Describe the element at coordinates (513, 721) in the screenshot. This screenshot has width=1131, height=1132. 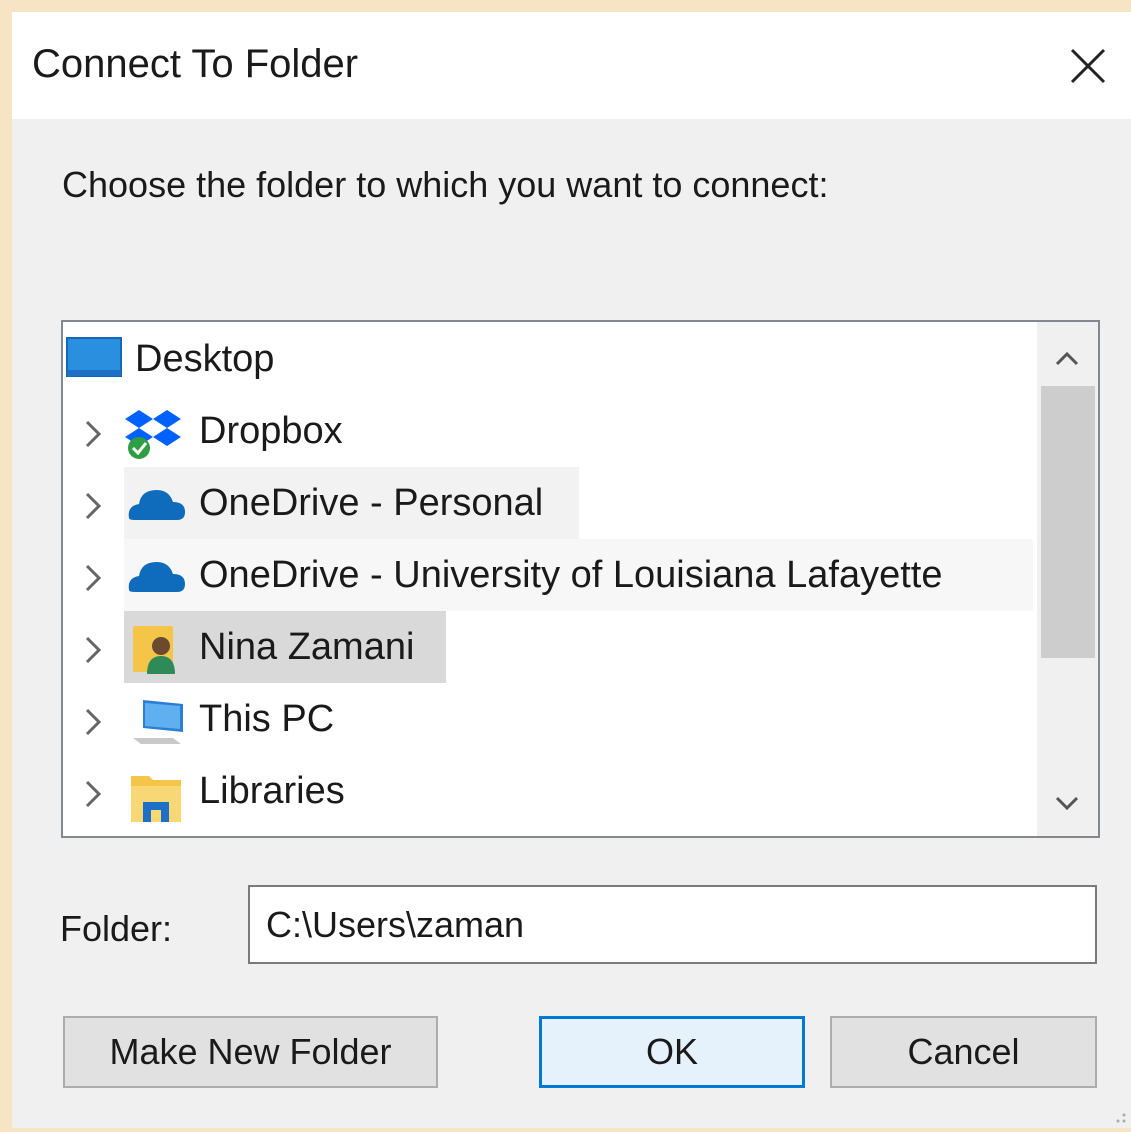
I see `tree-item-this-pc: This PC` at that location.